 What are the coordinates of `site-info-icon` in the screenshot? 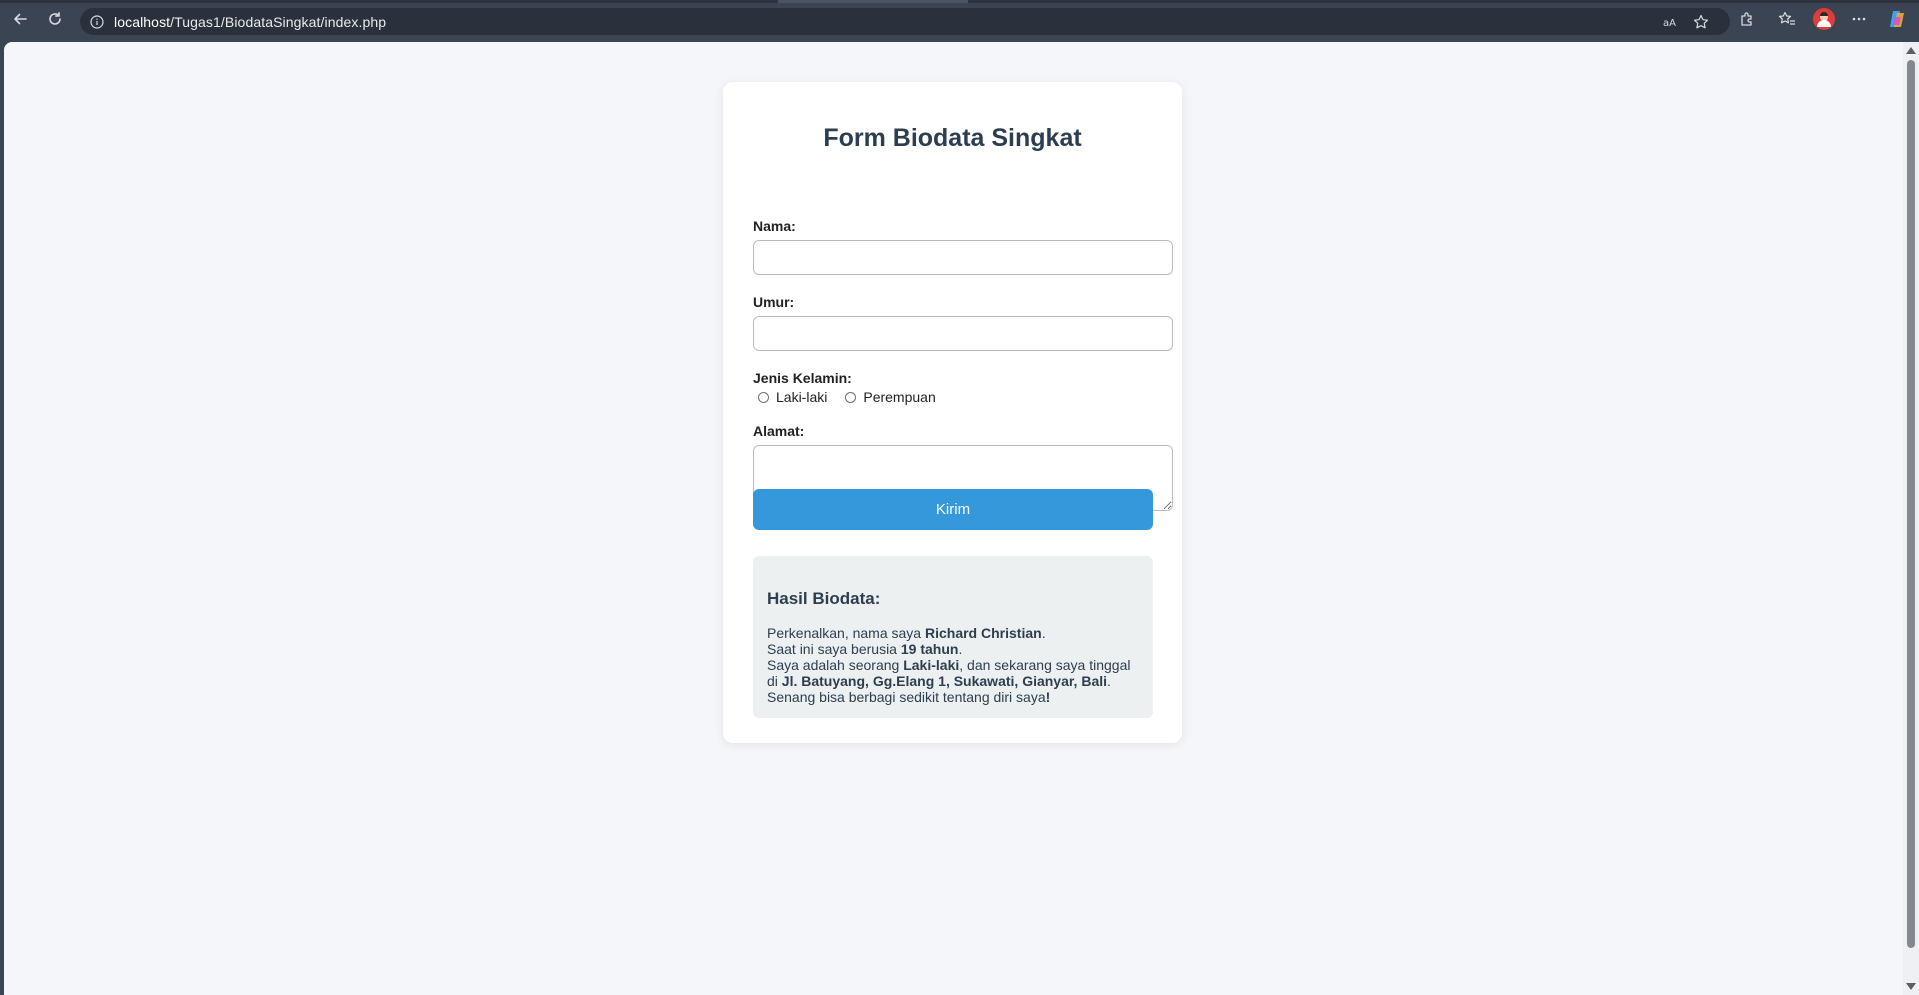 It's located at (96, 21).